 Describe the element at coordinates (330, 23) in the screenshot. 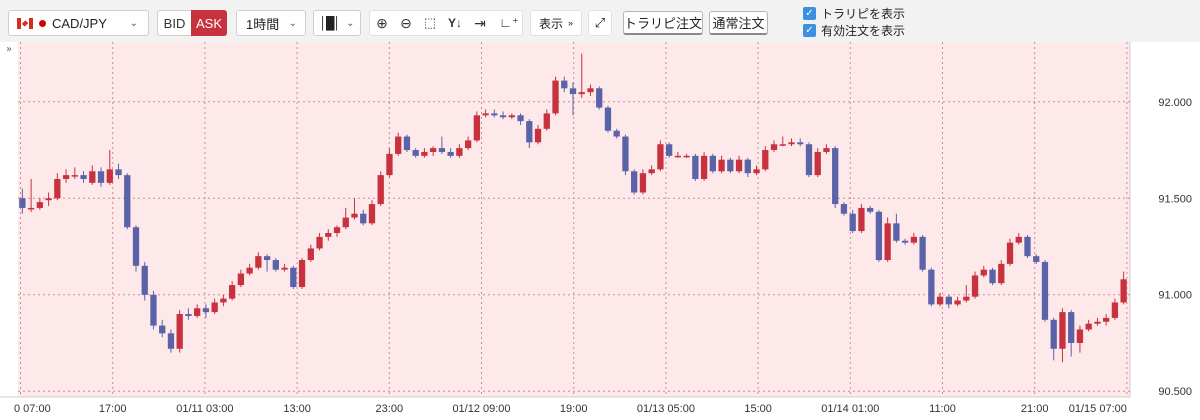

I see `candlestick-icon: │█│` at that location.